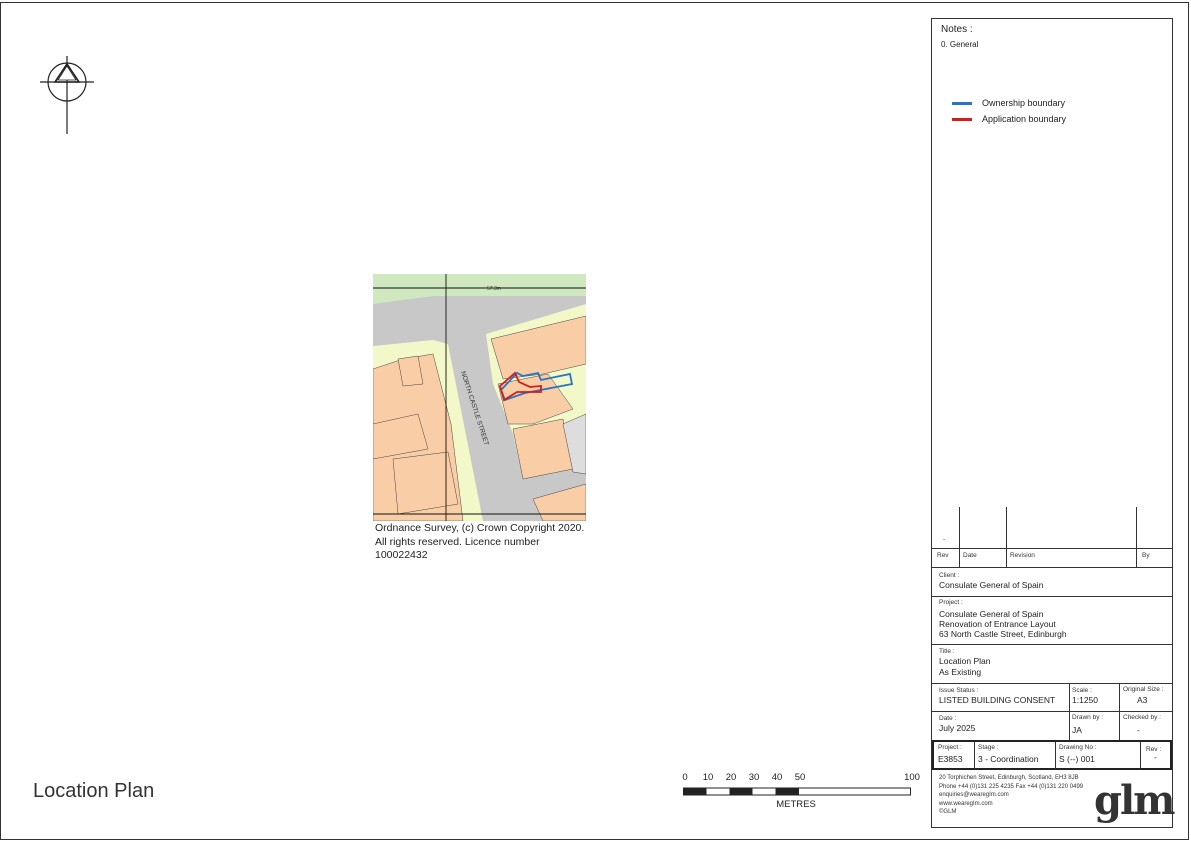 Image resolution: width=1191 pixels, height=842 pixels. What do you see at coordinates (948, 812) in the screenshot?
I see `copyright-mark: ©GLM` at bounding box center [948, 812].